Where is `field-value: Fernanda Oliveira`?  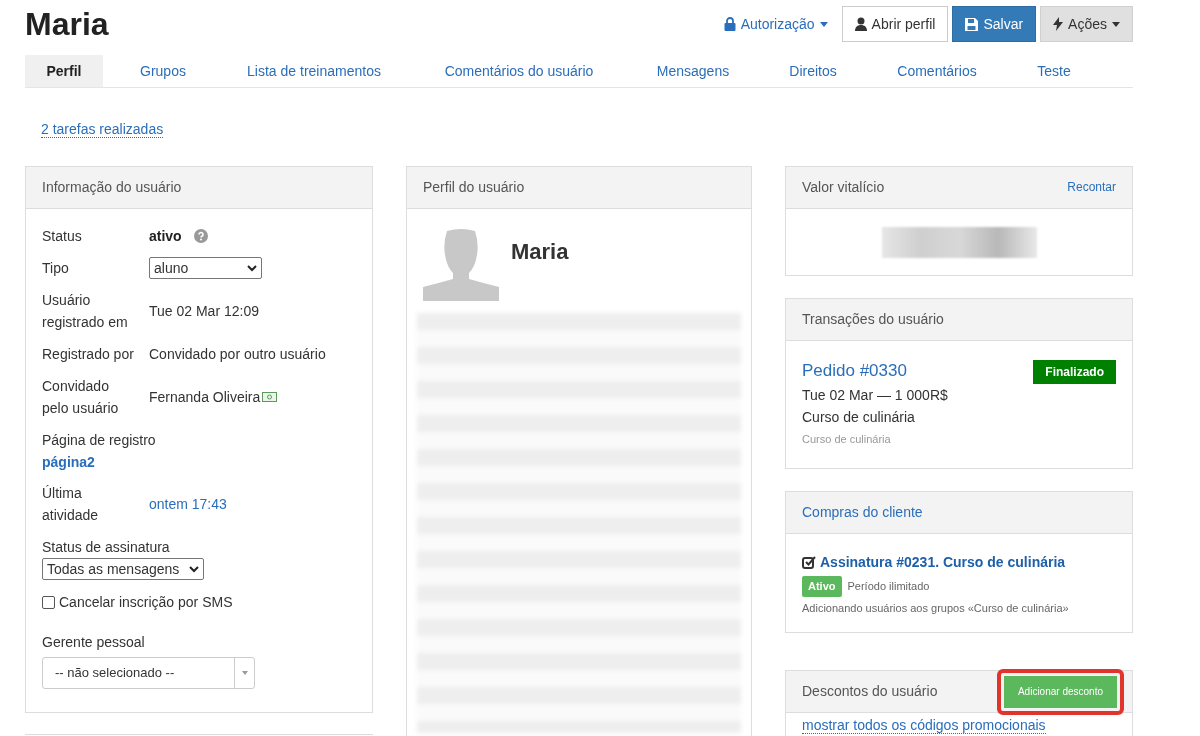
field-value: Fernanda Oliveira is located at coordinates (205, 397).